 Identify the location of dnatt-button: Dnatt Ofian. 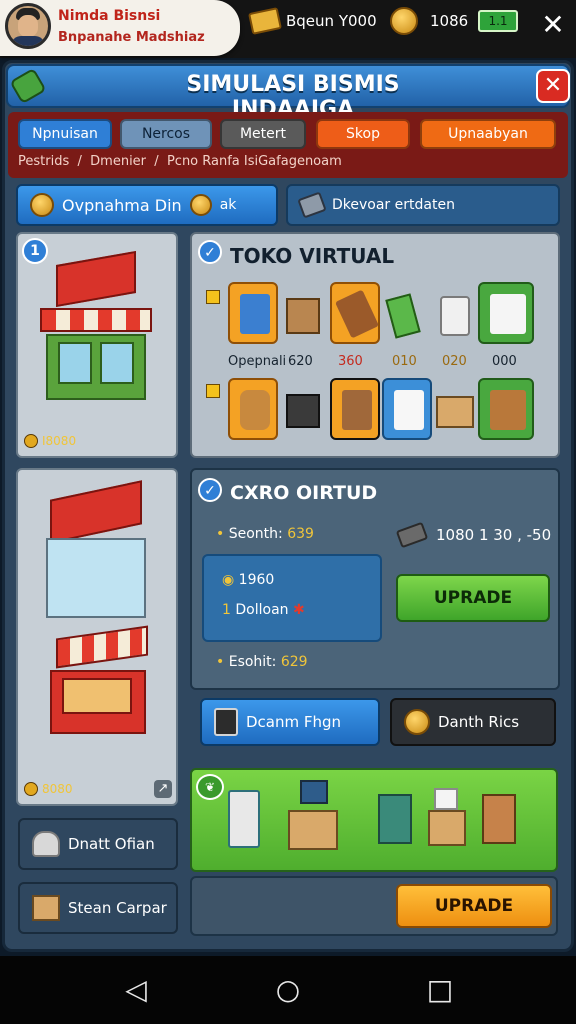
(98, 844).